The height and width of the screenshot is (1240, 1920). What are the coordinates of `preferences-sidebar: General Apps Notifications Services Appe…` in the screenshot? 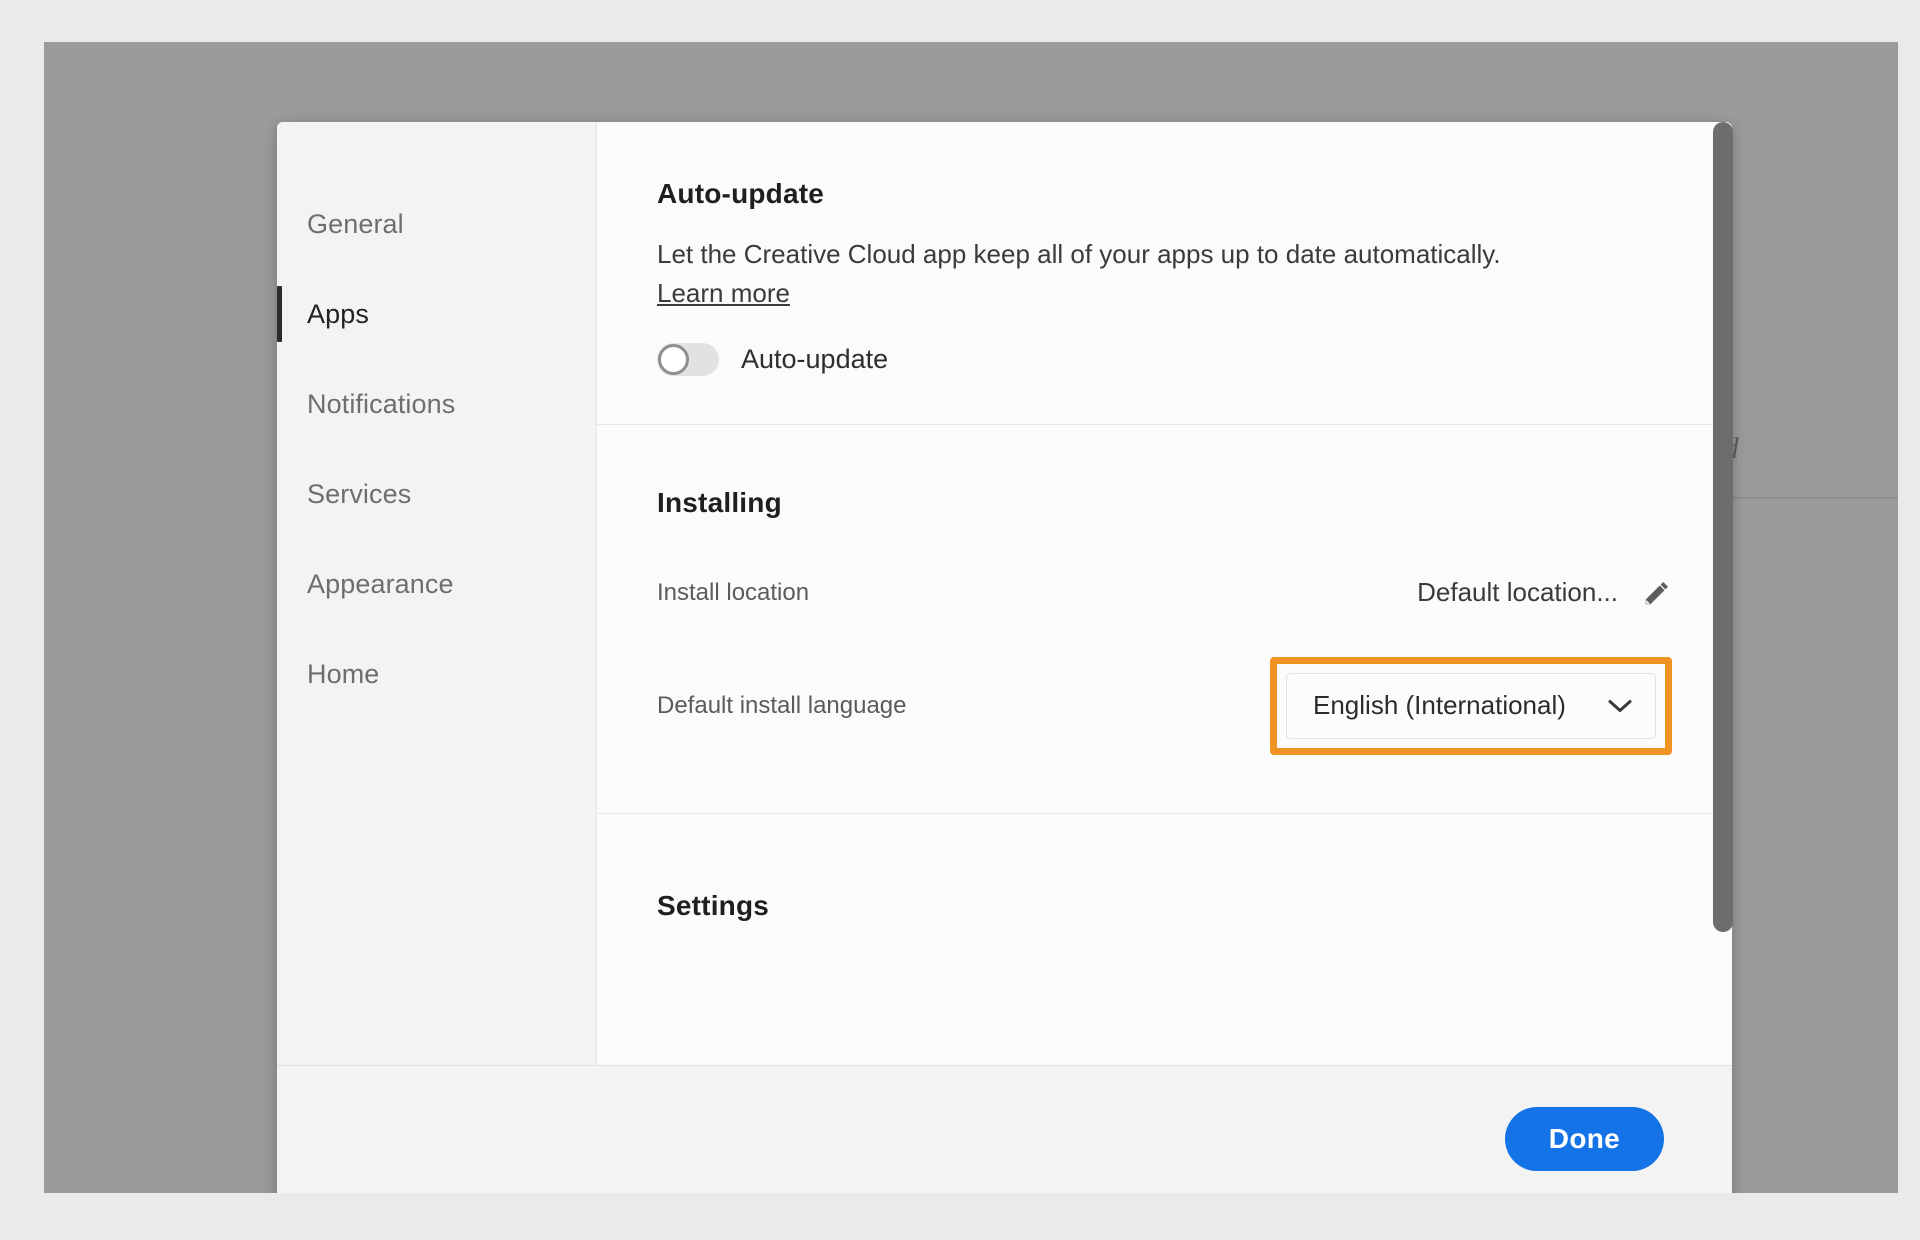 It's located at (437, 593).